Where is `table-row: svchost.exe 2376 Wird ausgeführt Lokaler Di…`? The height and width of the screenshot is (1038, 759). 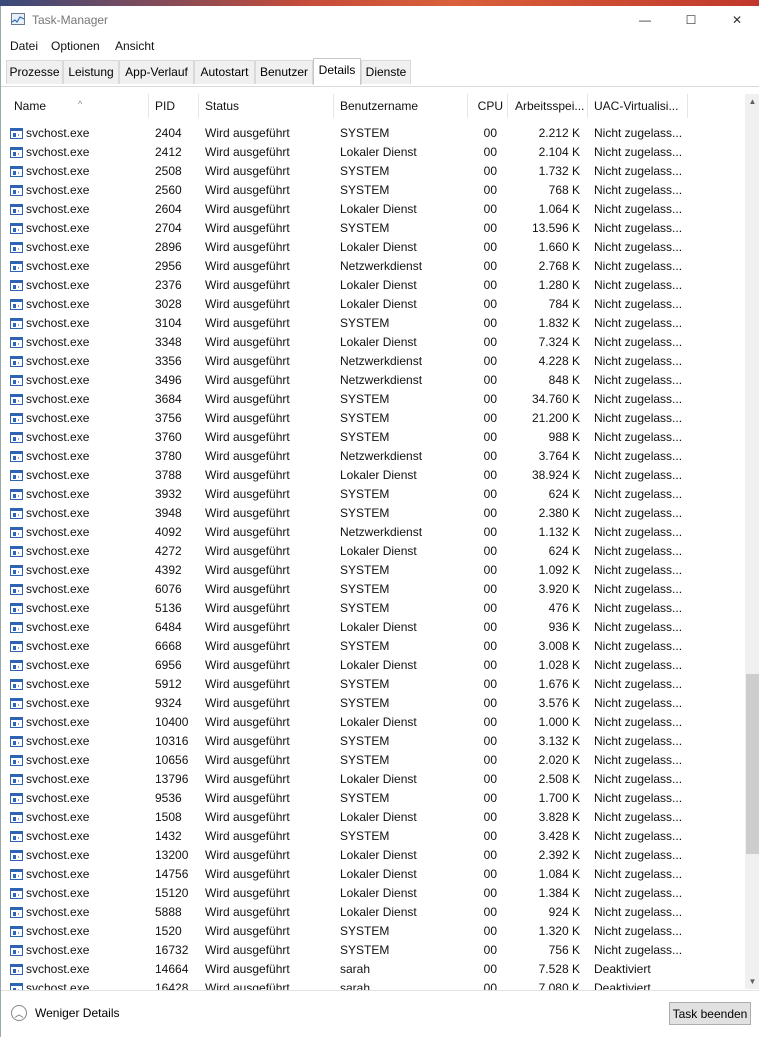
table-row: svchost.exe 2376 Wird ausgeführt Lokaler Di… is located at coordinates (373, 285).